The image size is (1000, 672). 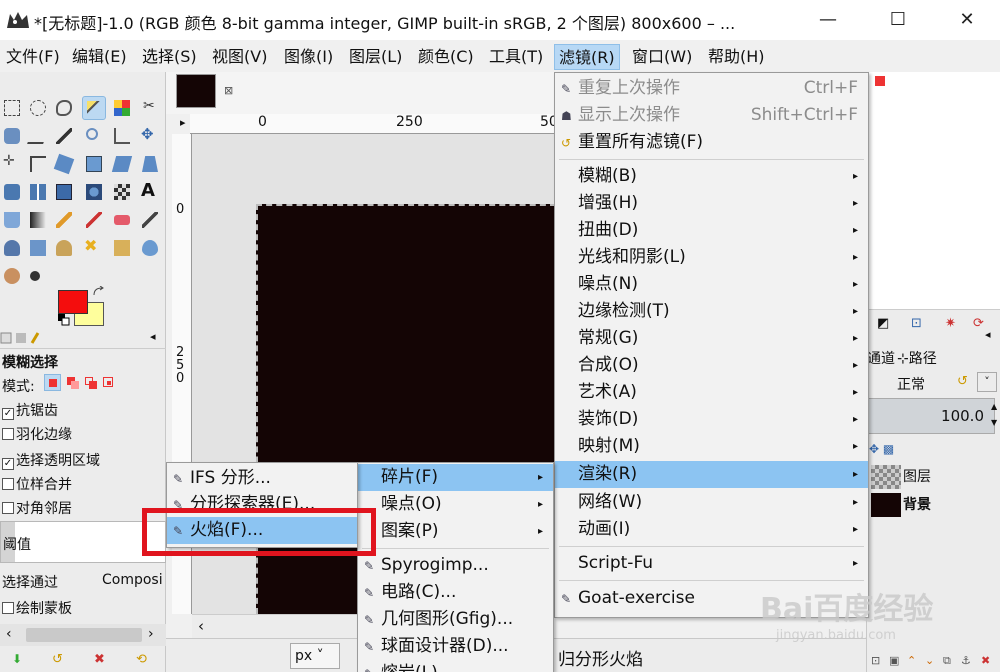 I want to click on menu-item-reset-all: ↺ 重置所有滤镜(F), so click(x=711, y=142).